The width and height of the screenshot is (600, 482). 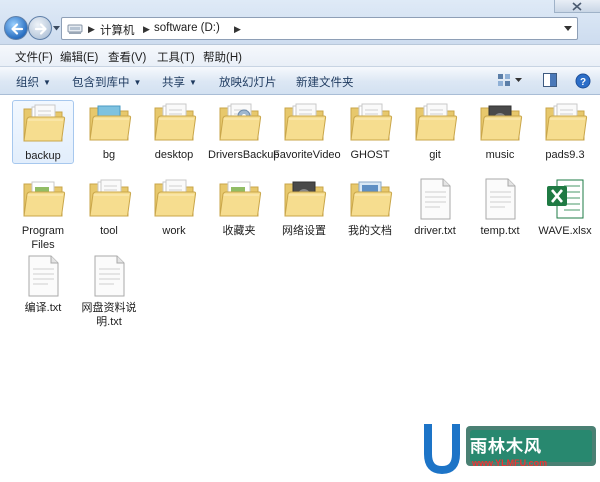 What do you see at coordinates (174, 231) in the screenshot?
I see `file-name: work` at bounding box center [174, 231].